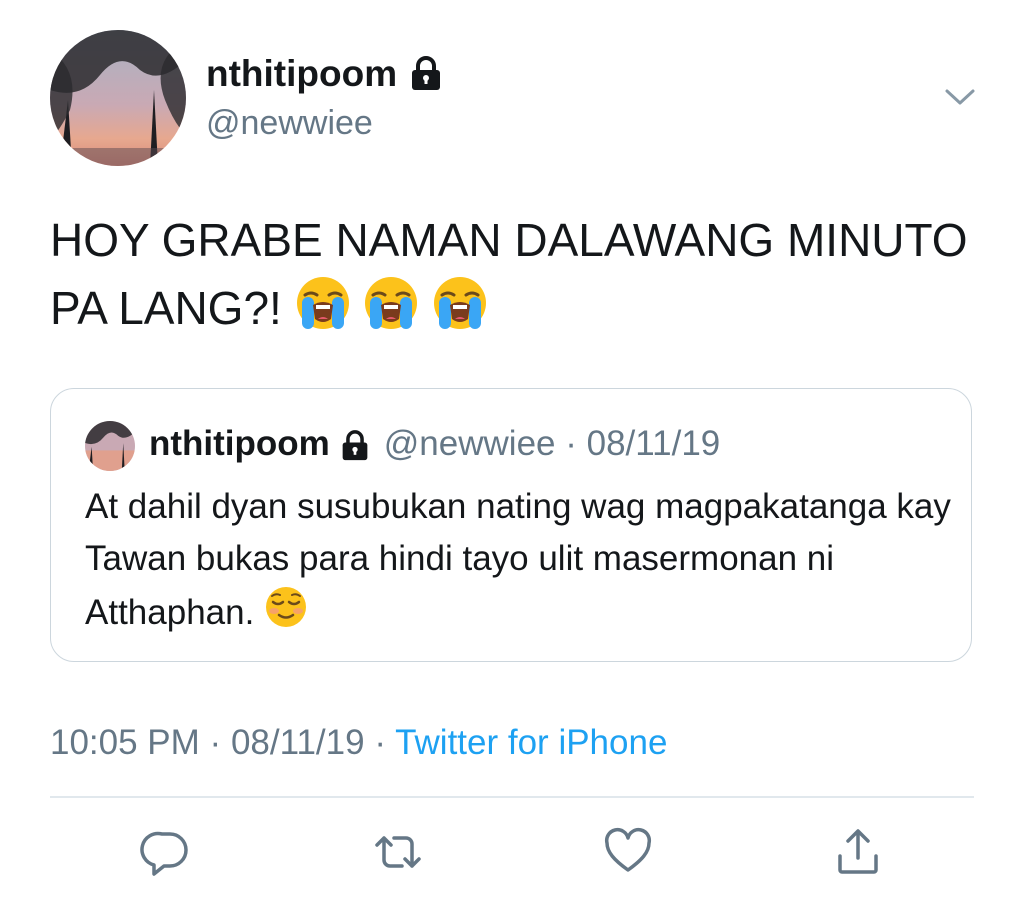 This screenshot has width=1024, height=906. What do you see at coordinates (470, 444) in the screenshot?
I see `quoted-handle: @newwiee` at bounding box center [470, 444].